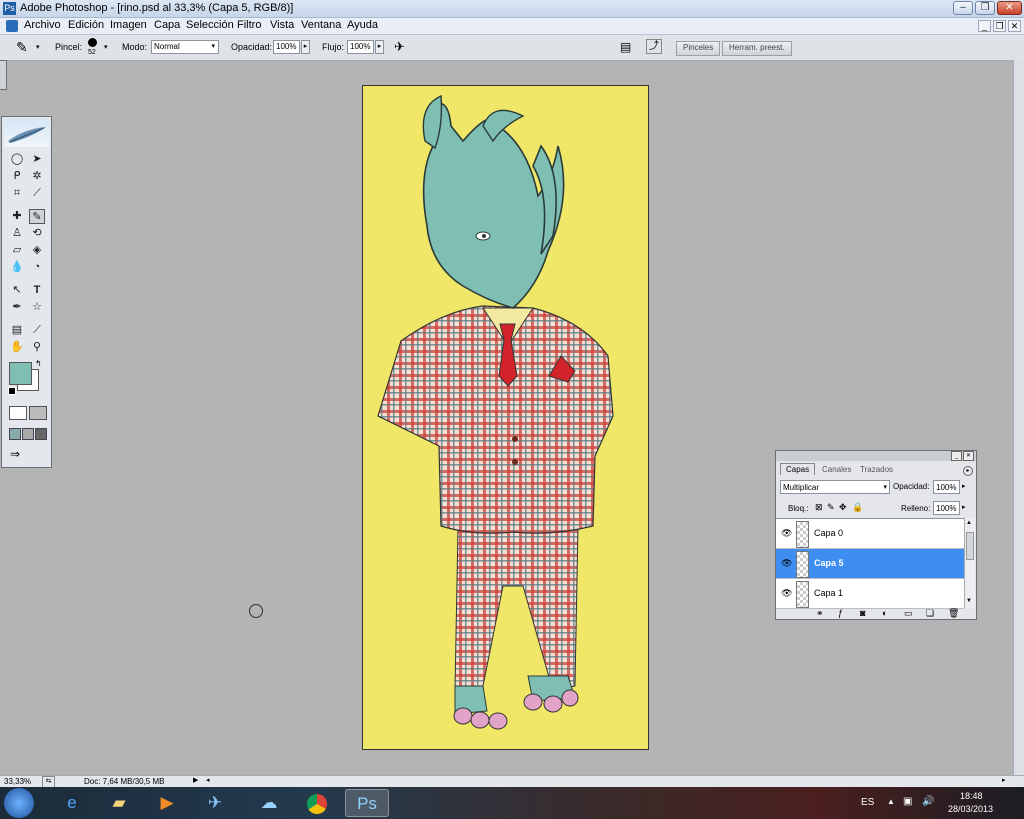 Image resolution: width=1024 pixels, height=819 pixels. Describe the element at coordinates (831, 507) in the screenshot. I see `lock-pixels-icon: ✎` at that location.